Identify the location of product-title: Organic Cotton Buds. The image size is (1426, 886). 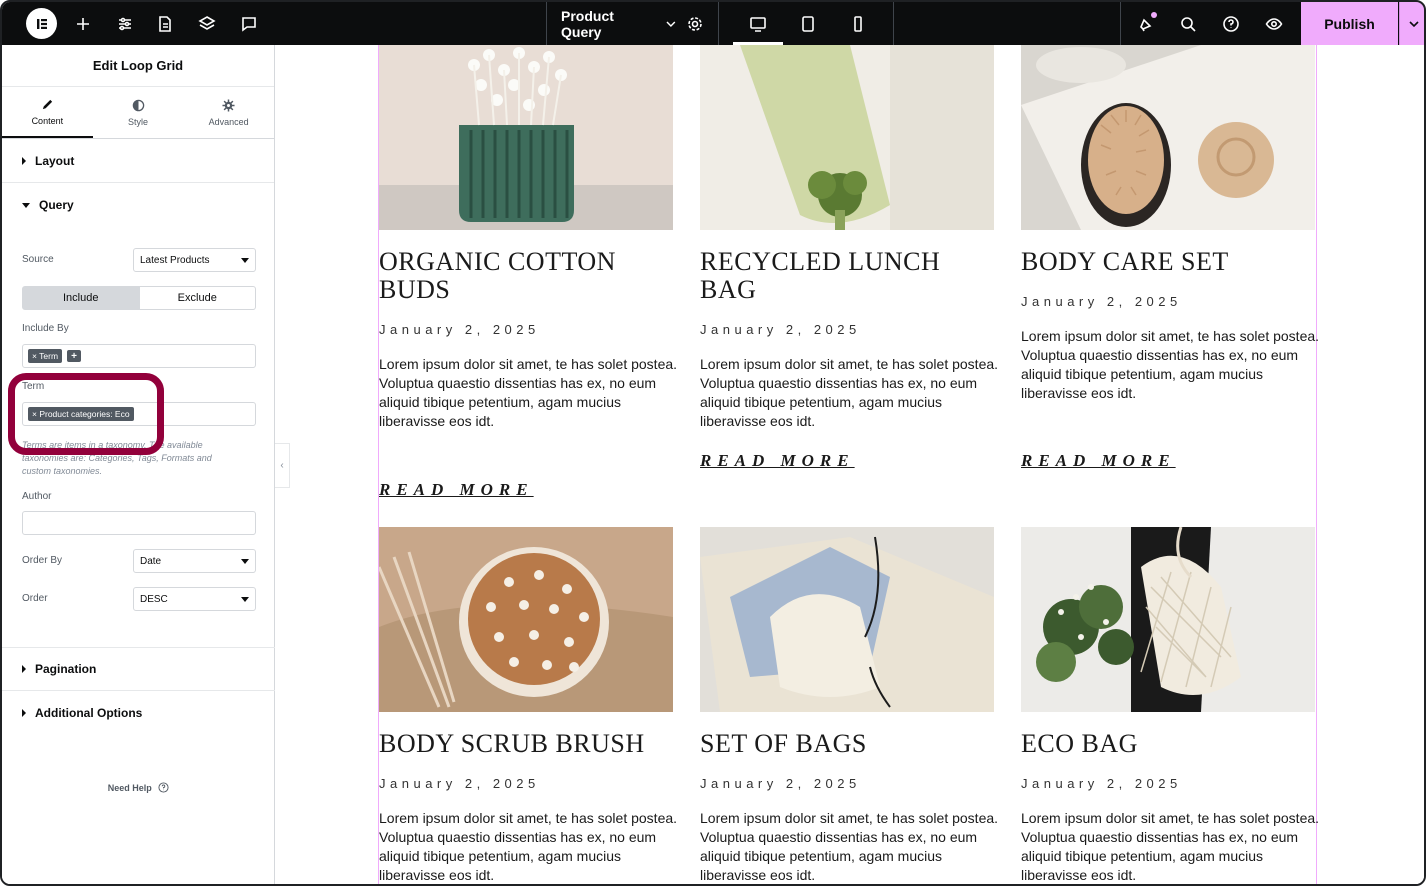
(526, 276).